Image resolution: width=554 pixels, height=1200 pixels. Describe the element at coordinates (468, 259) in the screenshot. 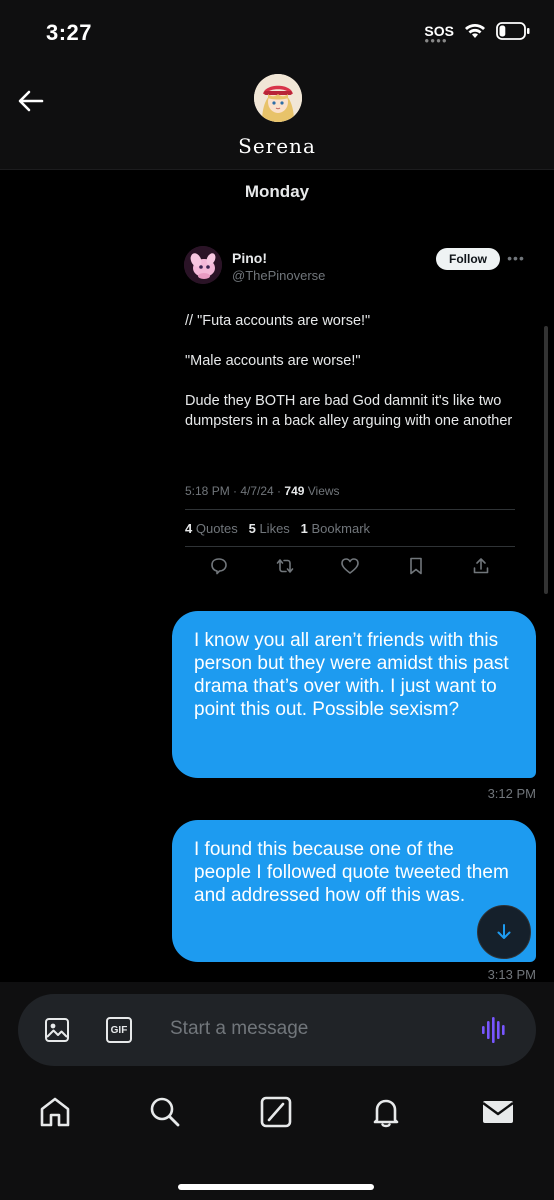

I see `follow-button: Follow` at that location.